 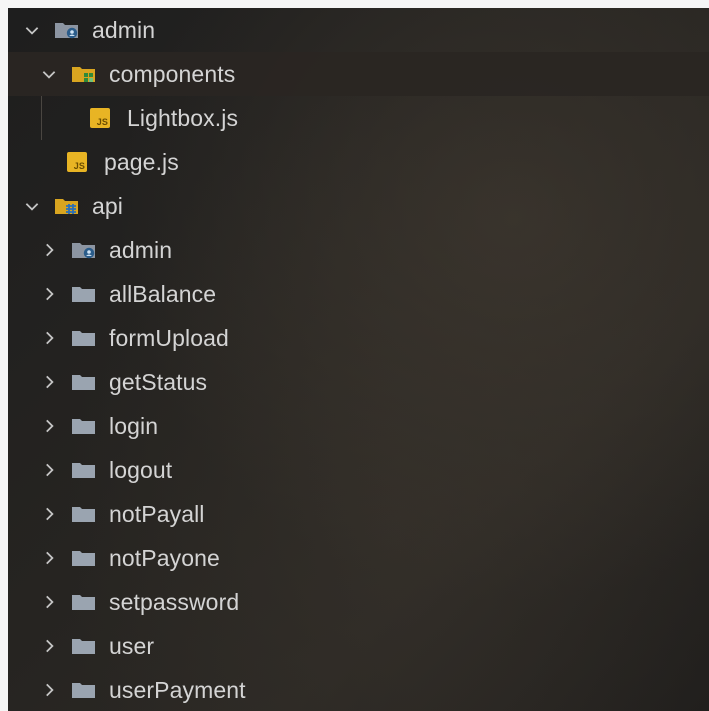 What do you see at coordinates (358, 338) in the screenshot?
I see `tree-item-formUpload: formUpload` at bounding box center [358, 338].